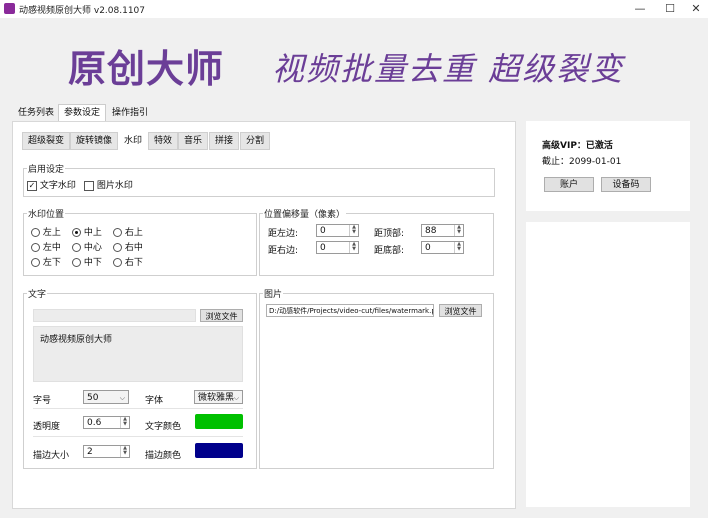  Describe the element at coordinates (323, 248) in the screenshot. I see `offset-right-value: 0` at that location.